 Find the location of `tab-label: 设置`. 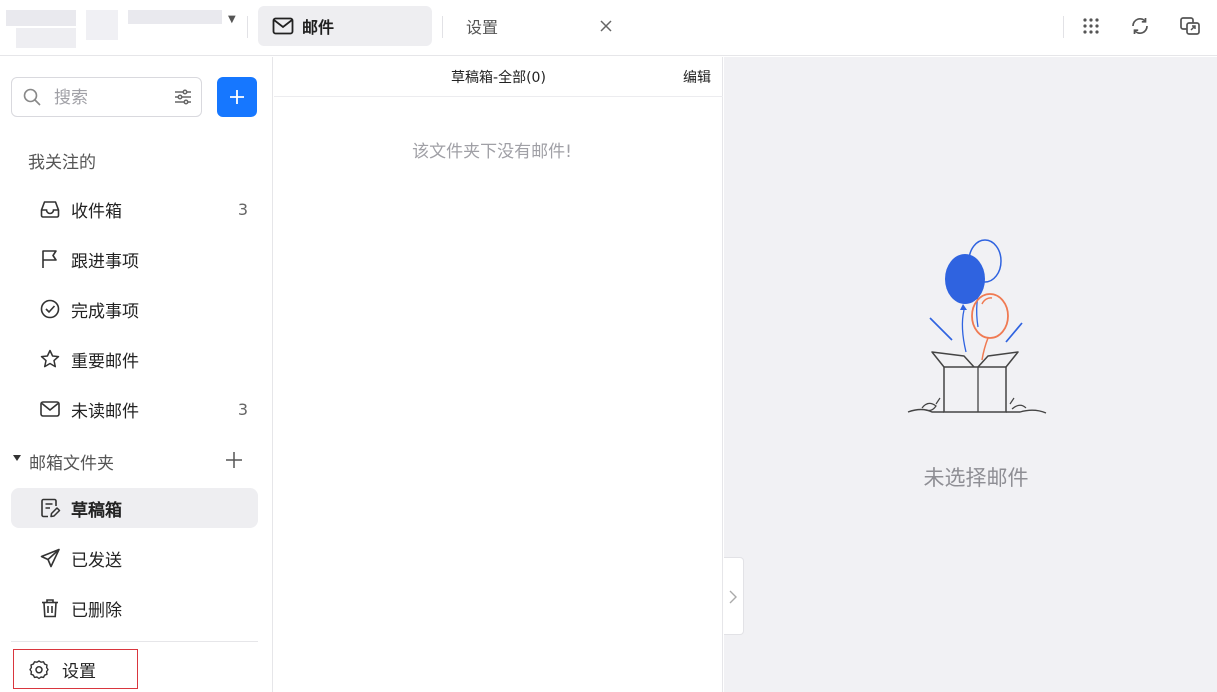

tab-label: 设置 is located at coordinates (482, 27).